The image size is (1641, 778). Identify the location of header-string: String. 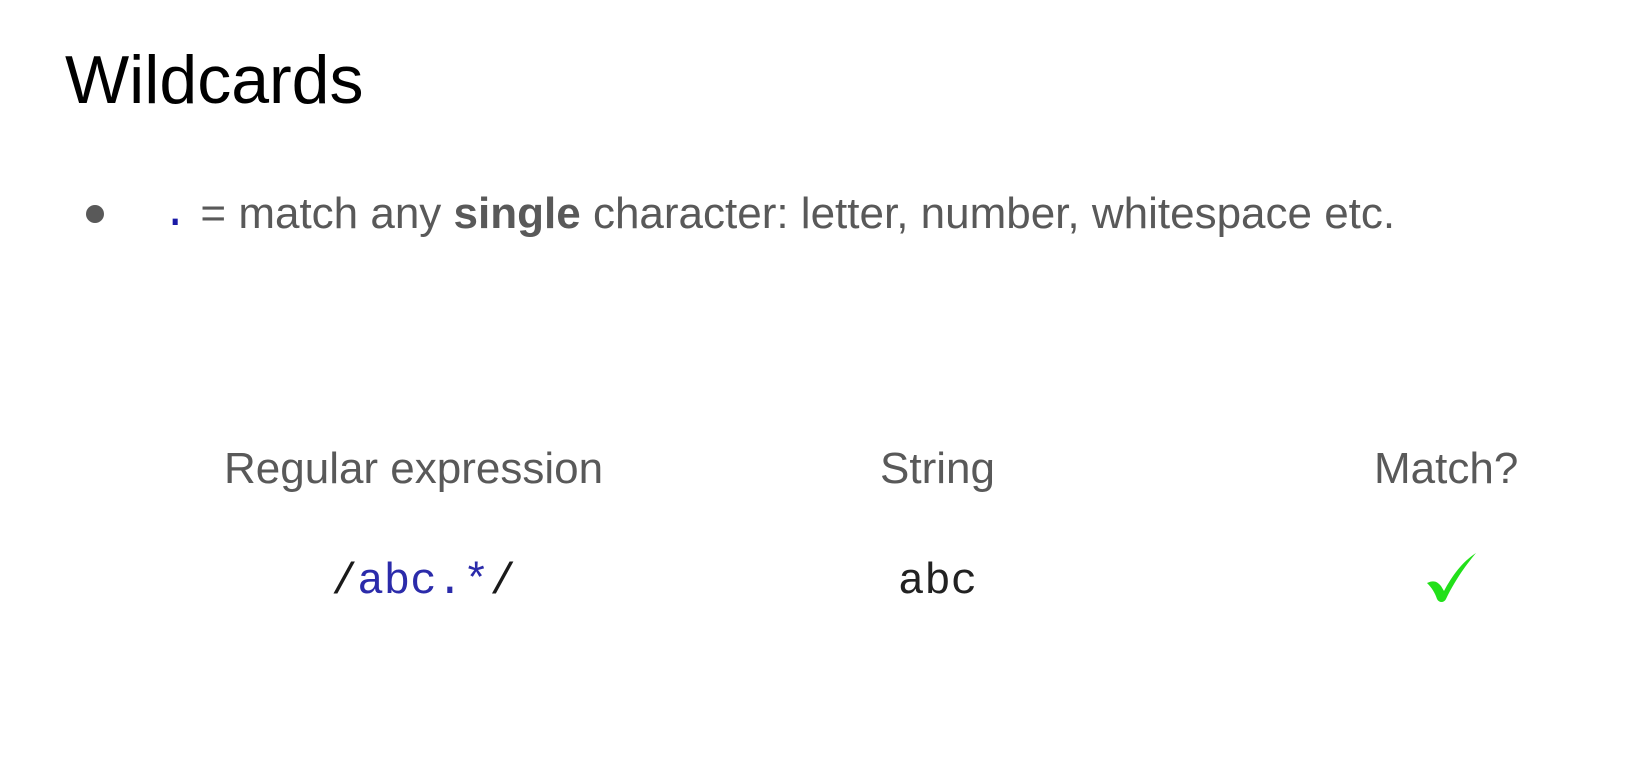
(937, 468).